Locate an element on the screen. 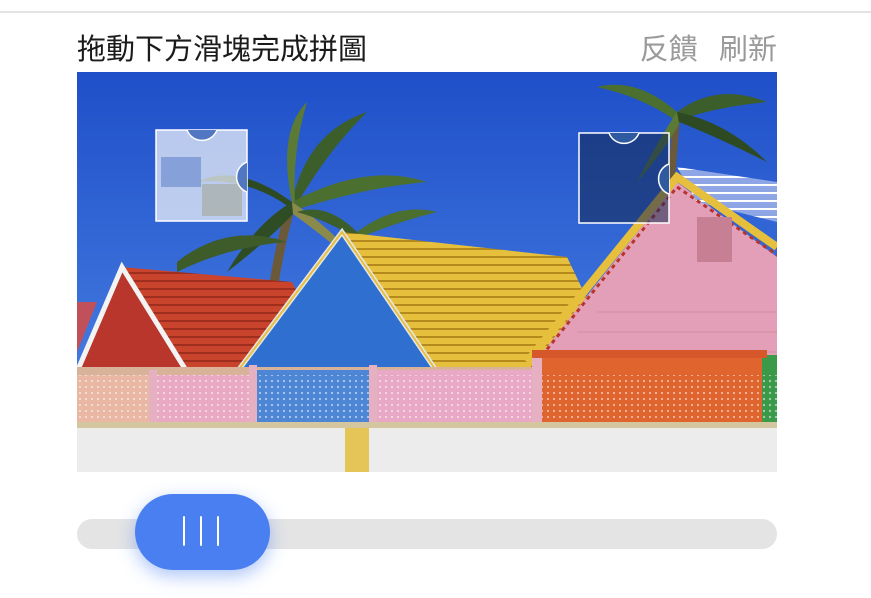 The width and height of the screenshot is (871, 598). refresh-link: 刷新 is located at coordinates (748, 49).